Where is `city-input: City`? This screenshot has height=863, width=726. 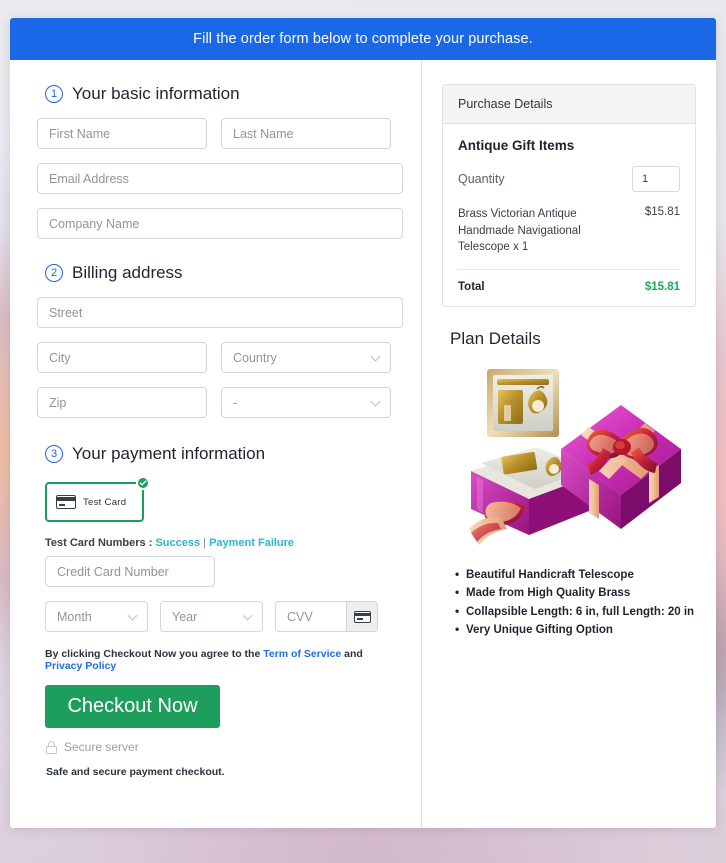 city-input: City is located at coordinates (122, 357).